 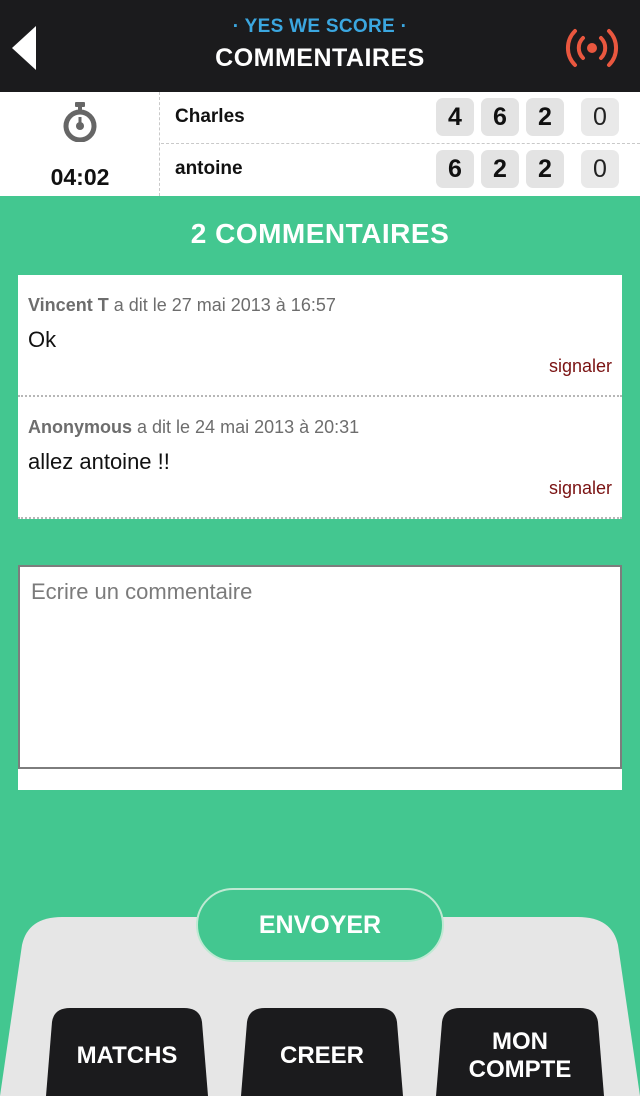 What do you see at coordinates (321, 1055) in the screenshot?
I see `nav-creer-label: CREER` at bounding box center [321, 1055].